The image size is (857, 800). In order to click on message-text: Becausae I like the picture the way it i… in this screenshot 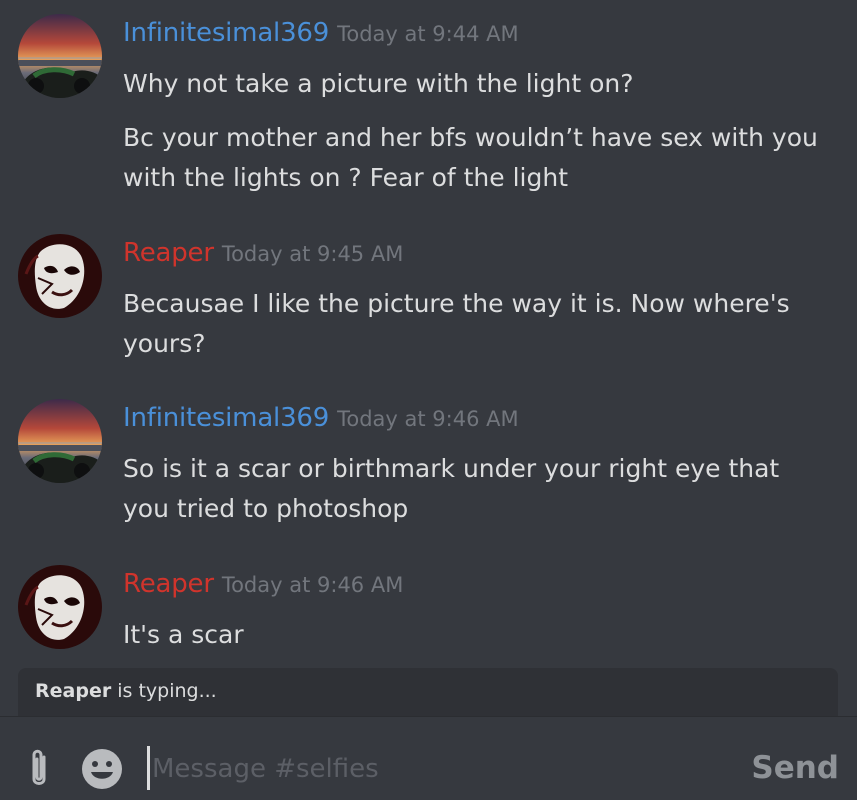, I will do `click(456, 303)`.